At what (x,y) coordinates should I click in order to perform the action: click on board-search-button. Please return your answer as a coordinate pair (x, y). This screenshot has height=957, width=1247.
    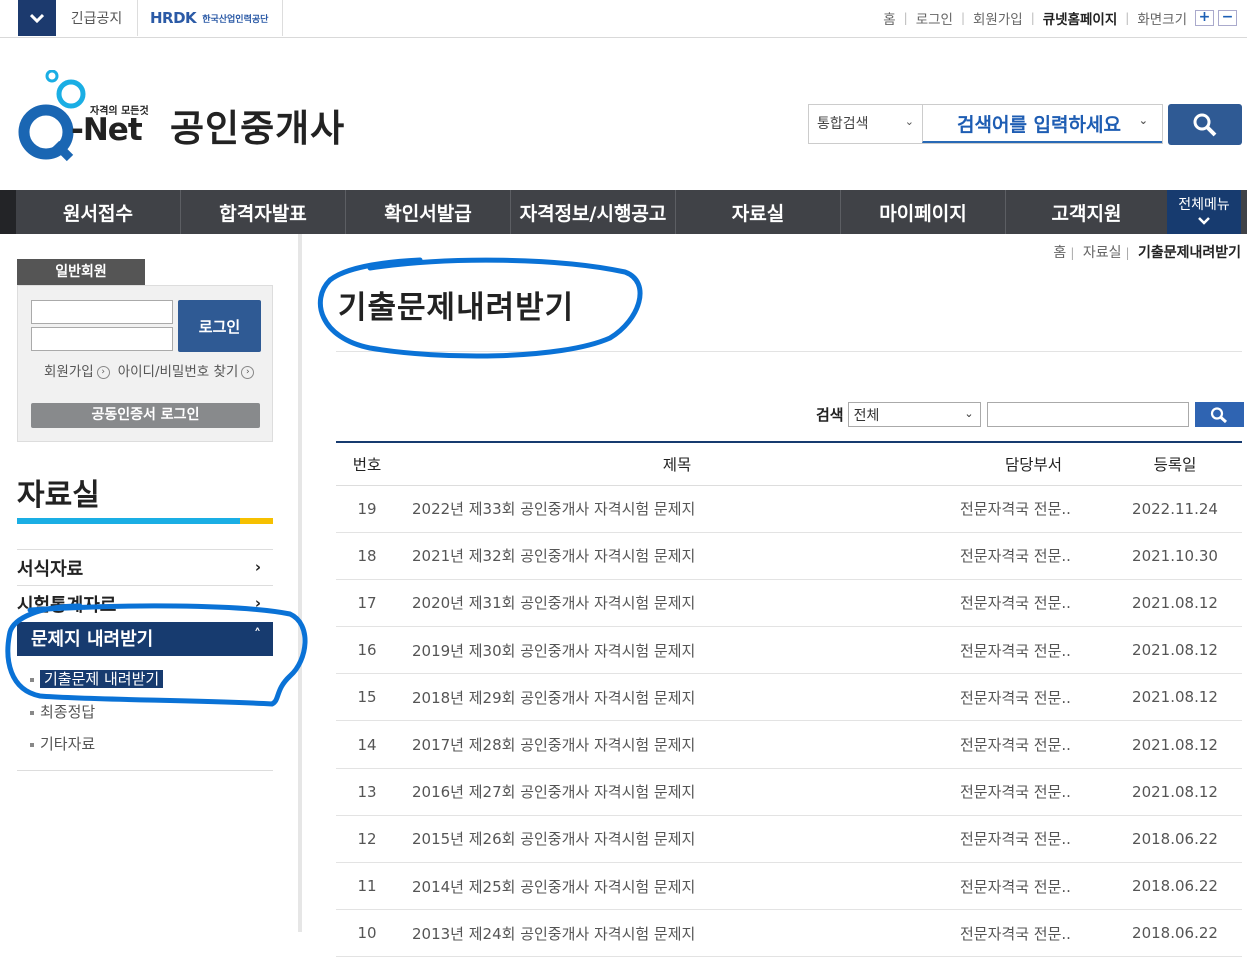
    Looking at the image, I should click on (1219, 414).